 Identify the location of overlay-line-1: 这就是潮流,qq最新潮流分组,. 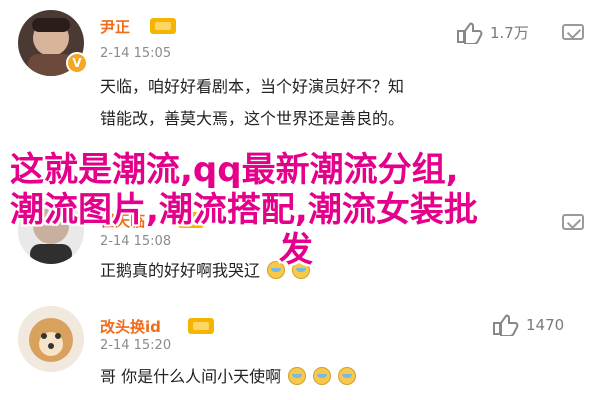
(234, 170).